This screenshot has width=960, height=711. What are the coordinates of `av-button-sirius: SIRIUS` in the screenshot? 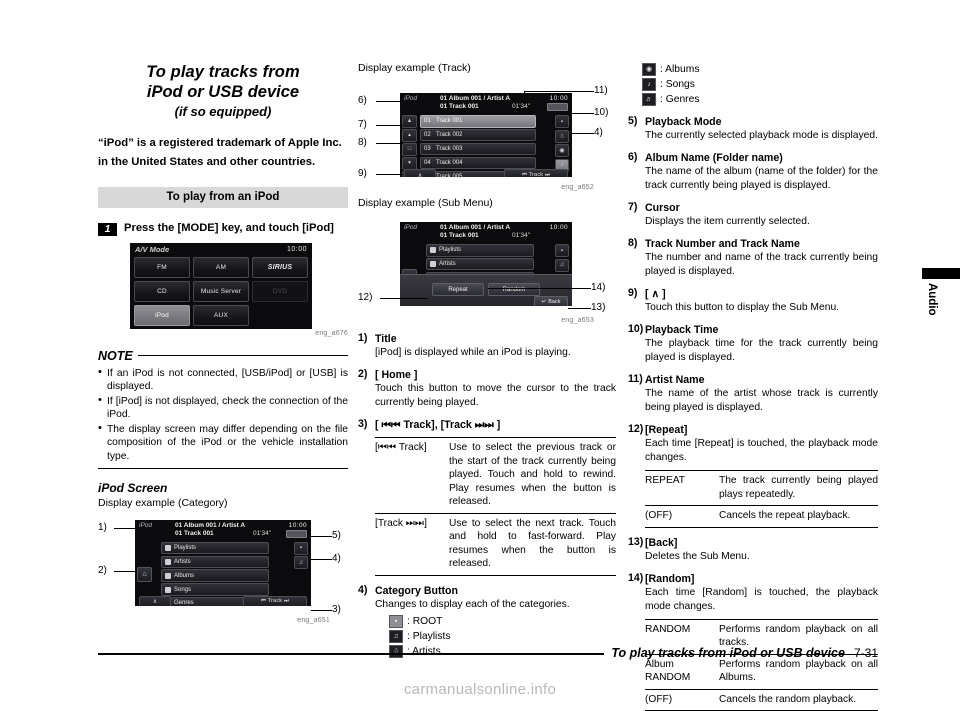 It's located at (280, 267).